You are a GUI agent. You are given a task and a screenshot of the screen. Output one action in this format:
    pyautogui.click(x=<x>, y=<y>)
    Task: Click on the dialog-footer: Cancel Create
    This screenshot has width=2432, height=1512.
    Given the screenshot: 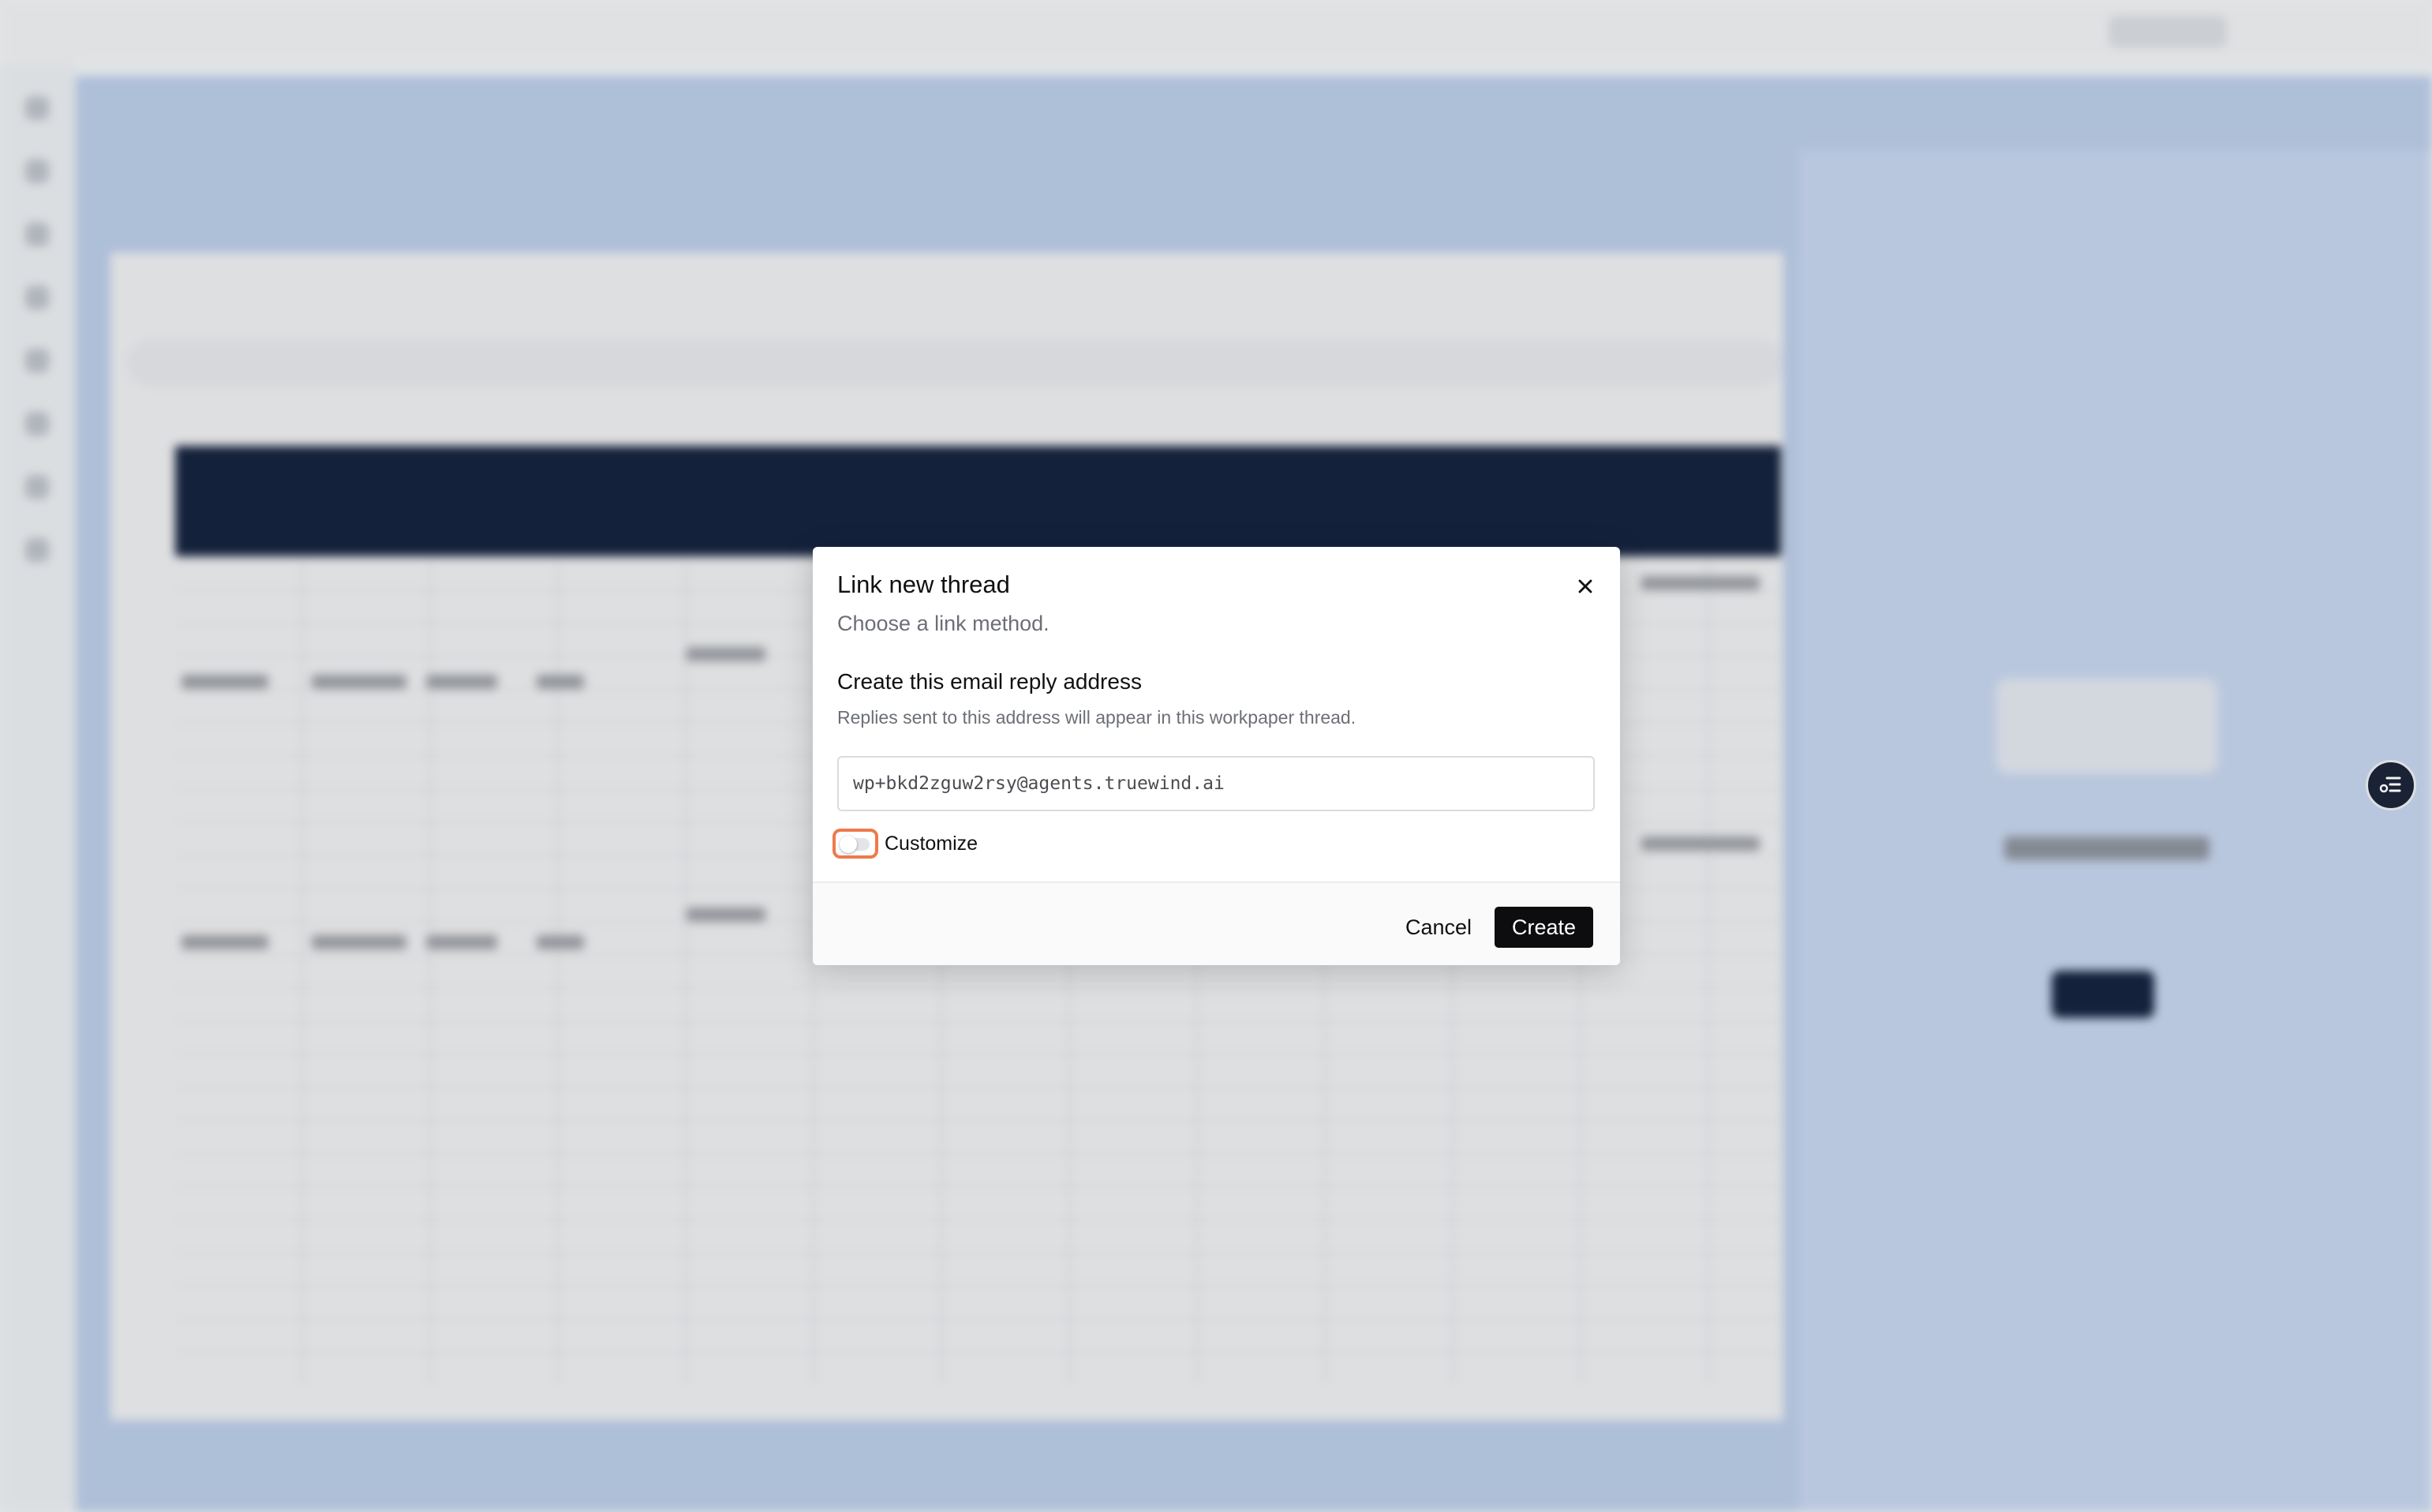 What is the action you would take?
    pyautogui.click(x=1216, y=923)
    